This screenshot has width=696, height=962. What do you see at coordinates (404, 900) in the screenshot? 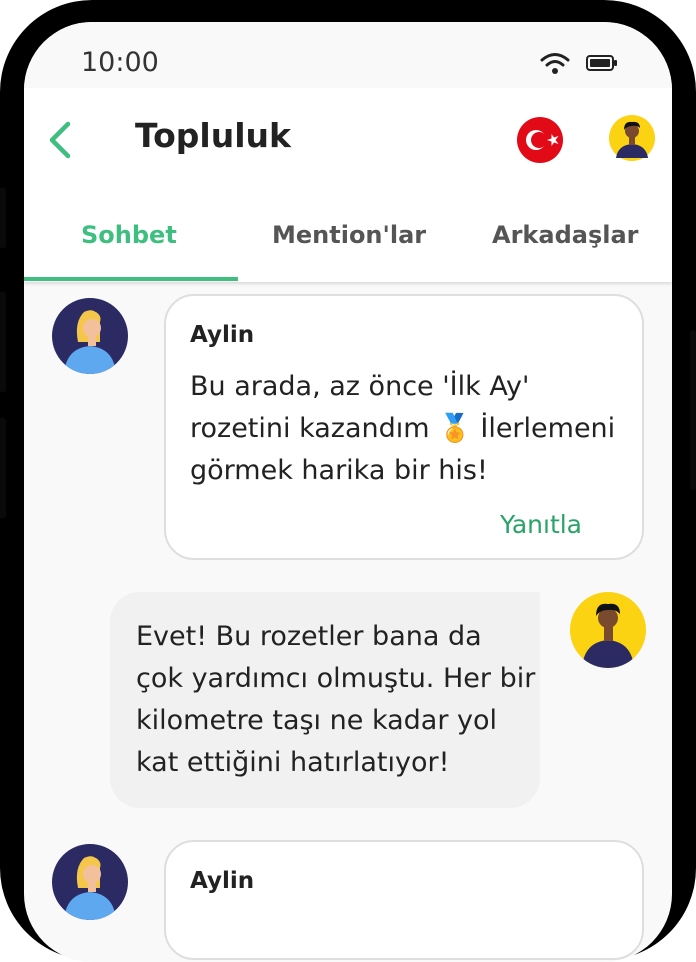
I see `message-bubble: Aylin` at bounding box center [404, 900].